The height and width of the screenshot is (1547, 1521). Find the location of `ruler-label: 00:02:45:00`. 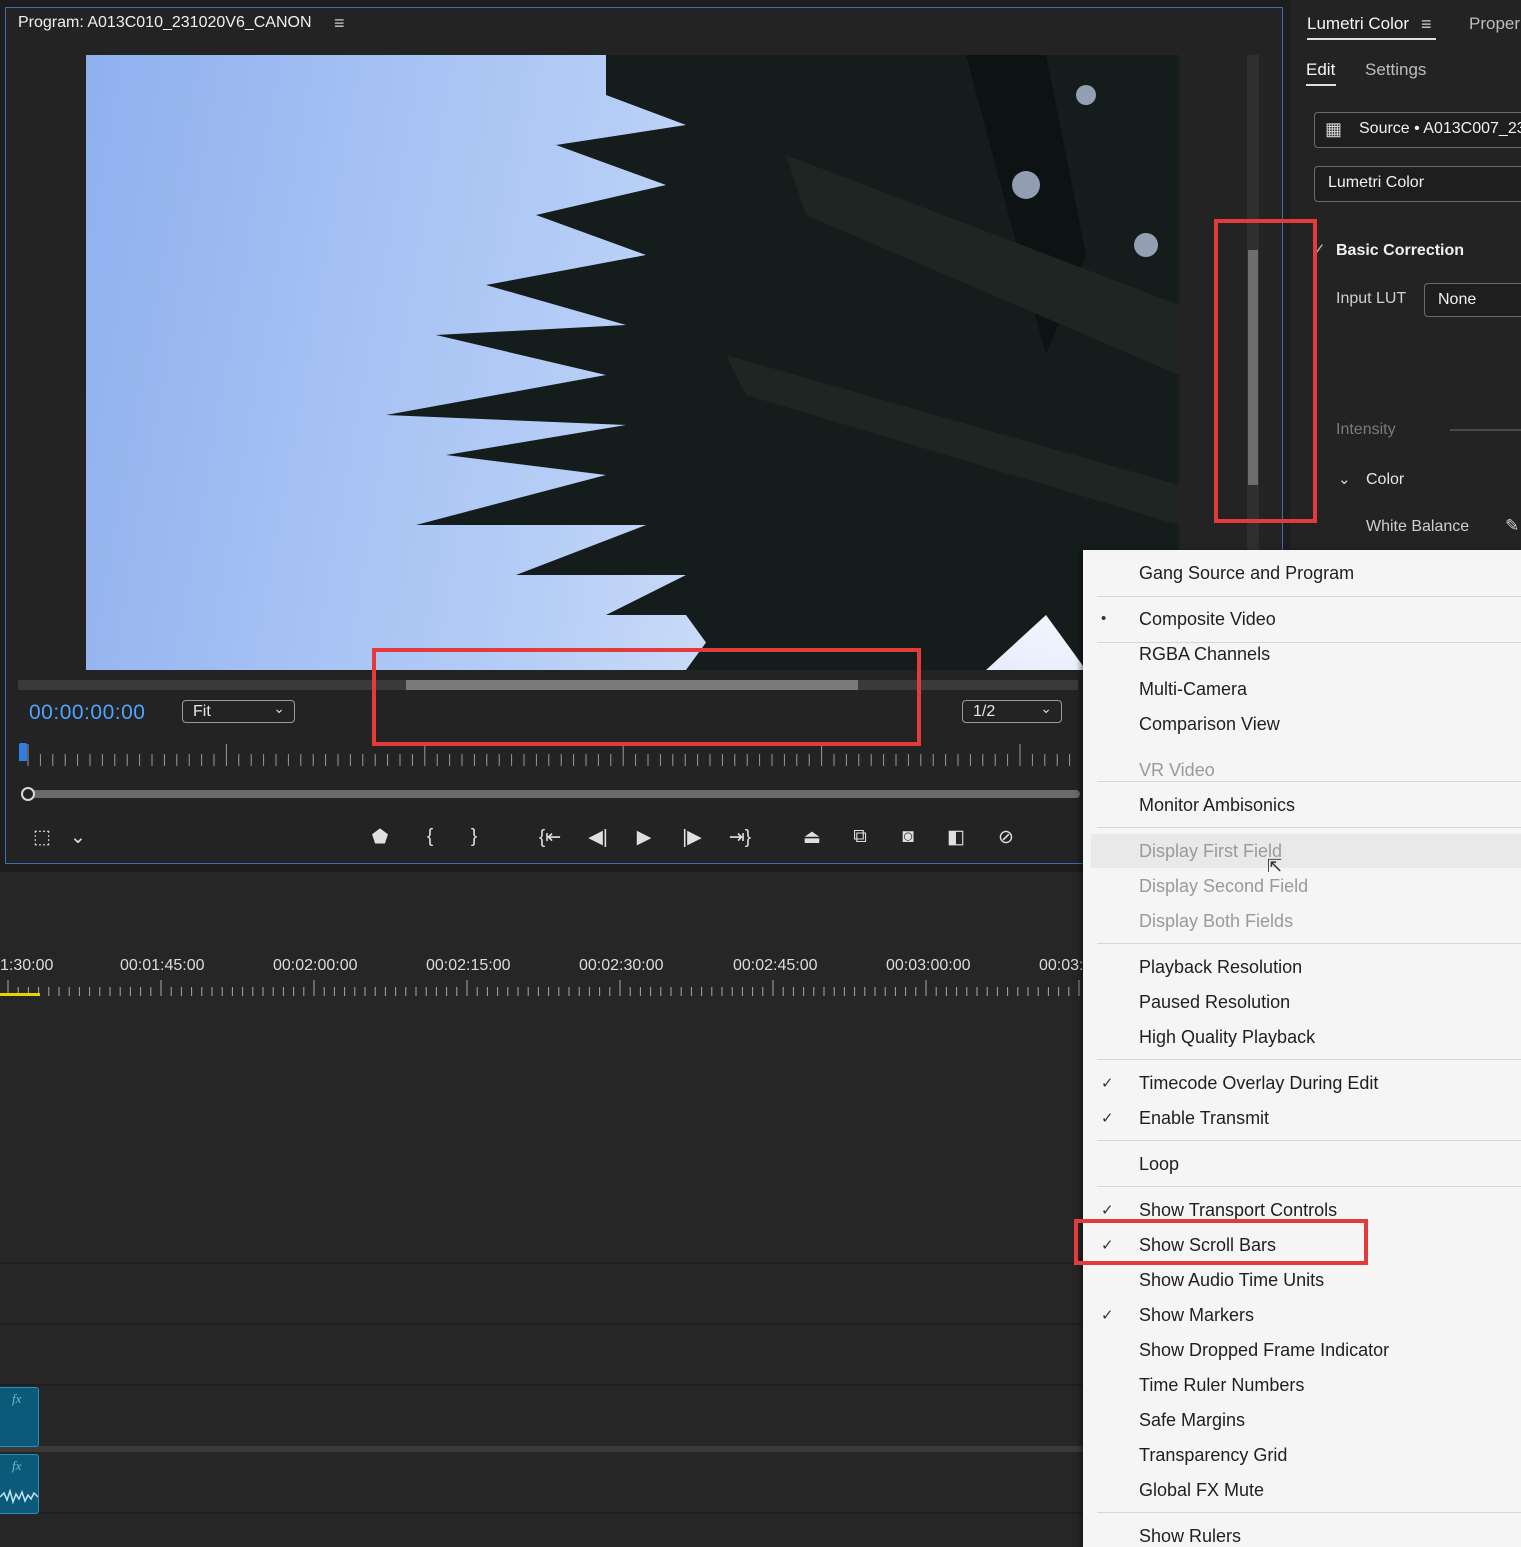

ruler-label: 00:02:45:00 is located at coordinates (775, 965).